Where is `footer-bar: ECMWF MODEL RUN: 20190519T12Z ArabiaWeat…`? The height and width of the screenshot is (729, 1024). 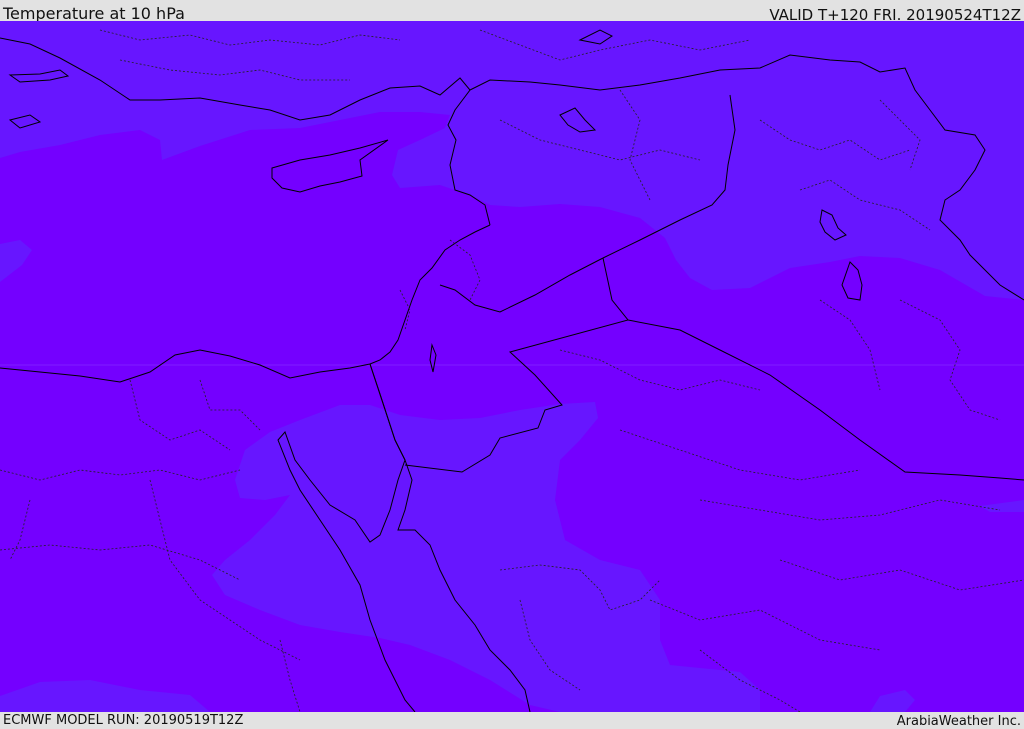
footer-bar: ECMWF MODEL RUN: 20190519T12Z ArabiaWeat… is located at coordinates (512, 720).